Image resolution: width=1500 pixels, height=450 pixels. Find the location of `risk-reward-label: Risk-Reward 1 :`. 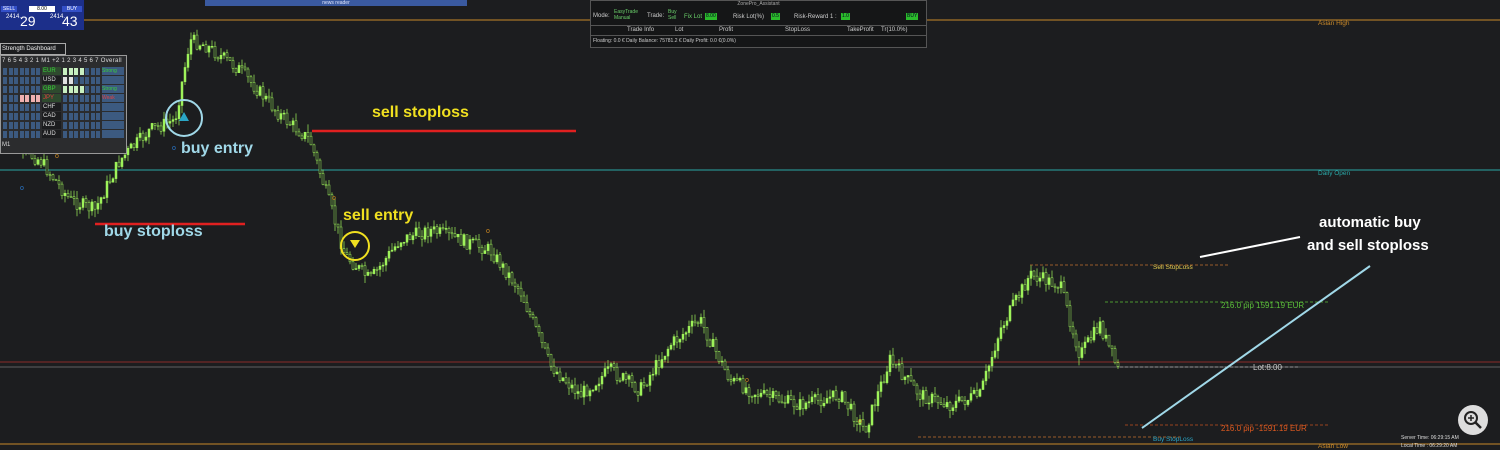

risk-reward-label: Risk-Reward 1 : is located at coordinates (815, 17).